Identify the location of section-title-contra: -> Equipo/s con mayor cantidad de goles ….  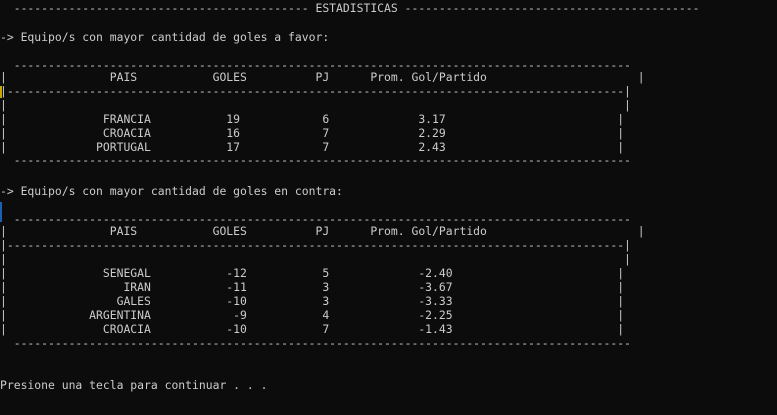
(171, 191).